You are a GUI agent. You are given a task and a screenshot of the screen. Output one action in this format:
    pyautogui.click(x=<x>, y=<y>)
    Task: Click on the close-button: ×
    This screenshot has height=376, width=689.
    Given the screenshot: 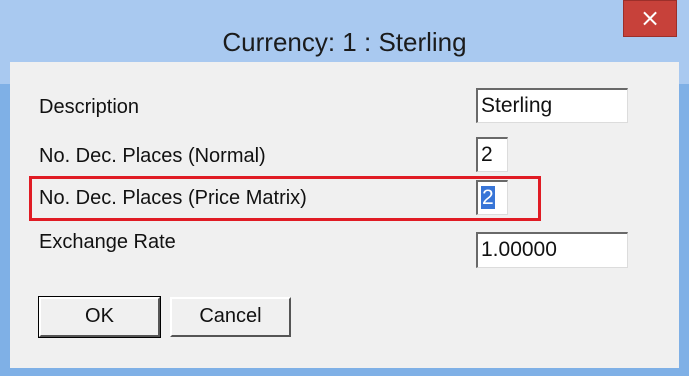 What is the action you would take?
    pyautogui.click(x=650, y=18)
    